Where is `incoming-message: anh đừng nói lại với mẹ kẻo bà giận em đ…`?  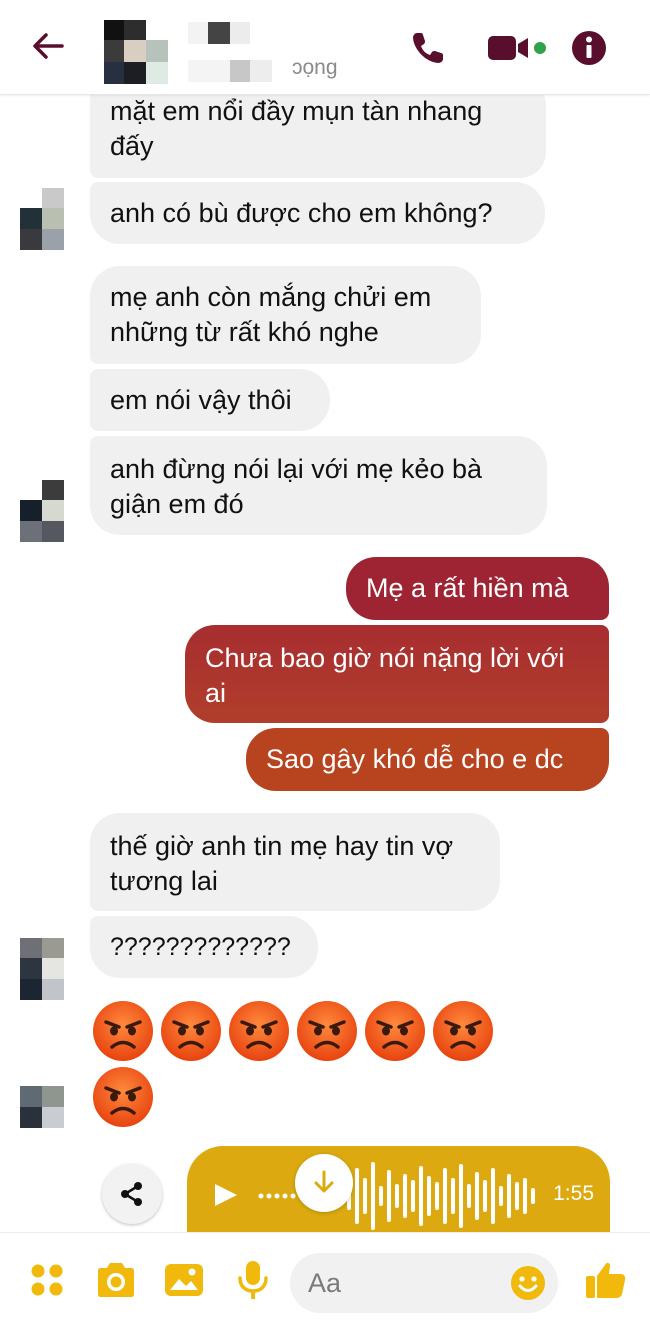
incoming-message: anh đừng nói lại với mẹ kẻo bà giận em đ… is located at coordinates (318, 485).